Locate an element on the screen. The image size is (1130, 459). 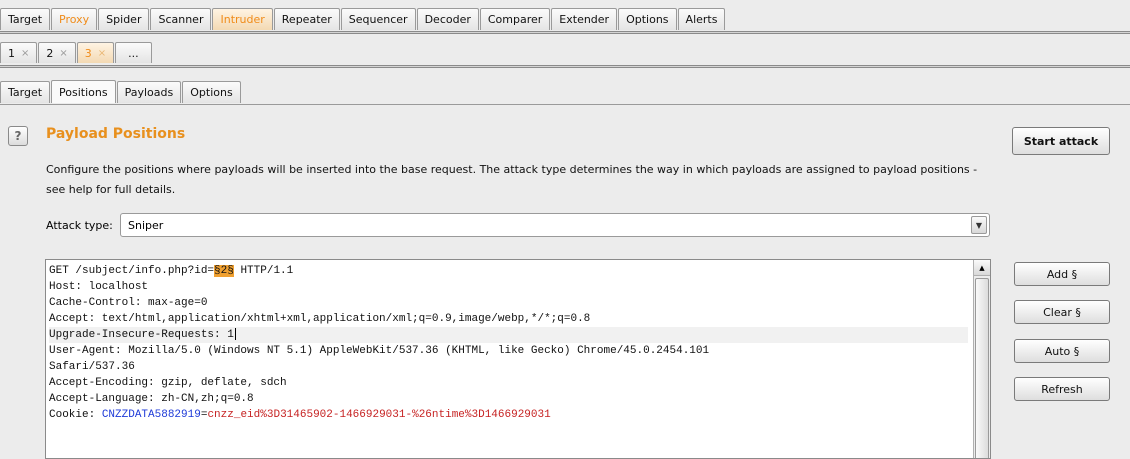
tab-scanner: Scanner is located at coordinates (181, 19).